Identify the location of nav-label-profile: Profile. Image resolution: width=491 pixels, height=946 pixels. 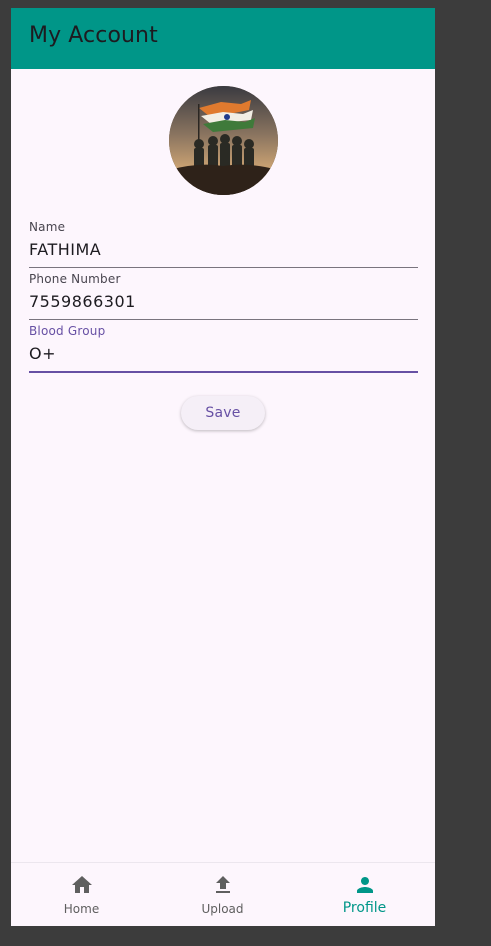
(364, 908).